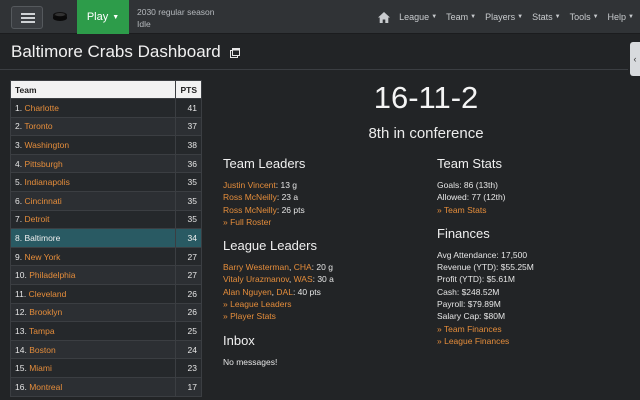 The image size is (640, 400). I want to click on sidebar-toggle-tab: ‹, so click(635, 59).